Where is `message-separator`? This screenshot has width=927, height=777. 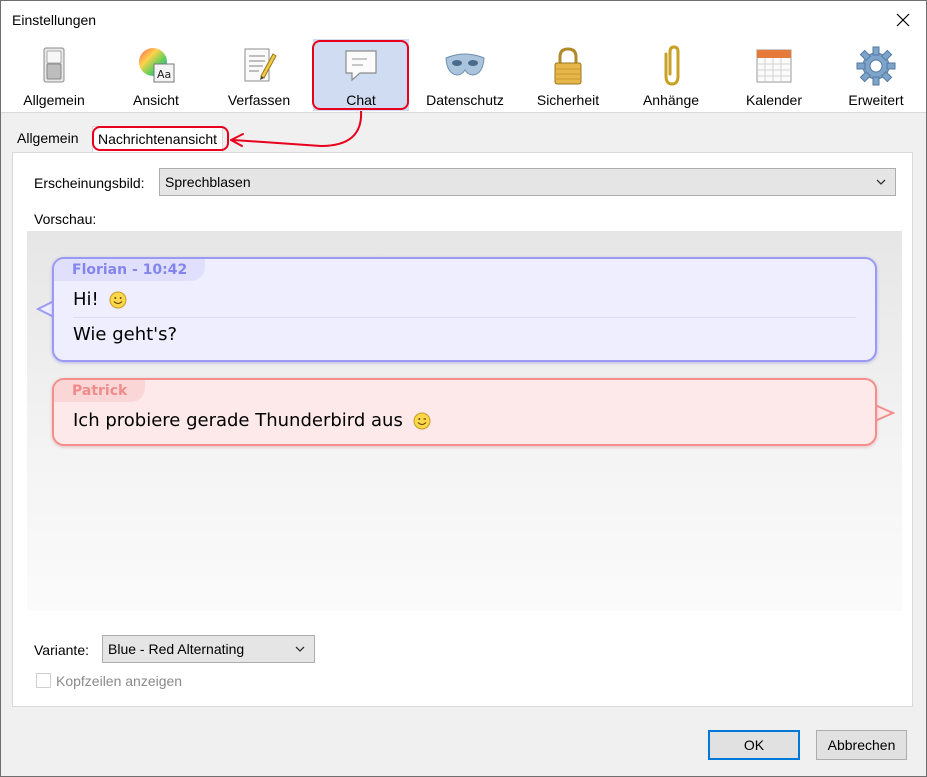
message-separator is located at coordinates (464, 317).